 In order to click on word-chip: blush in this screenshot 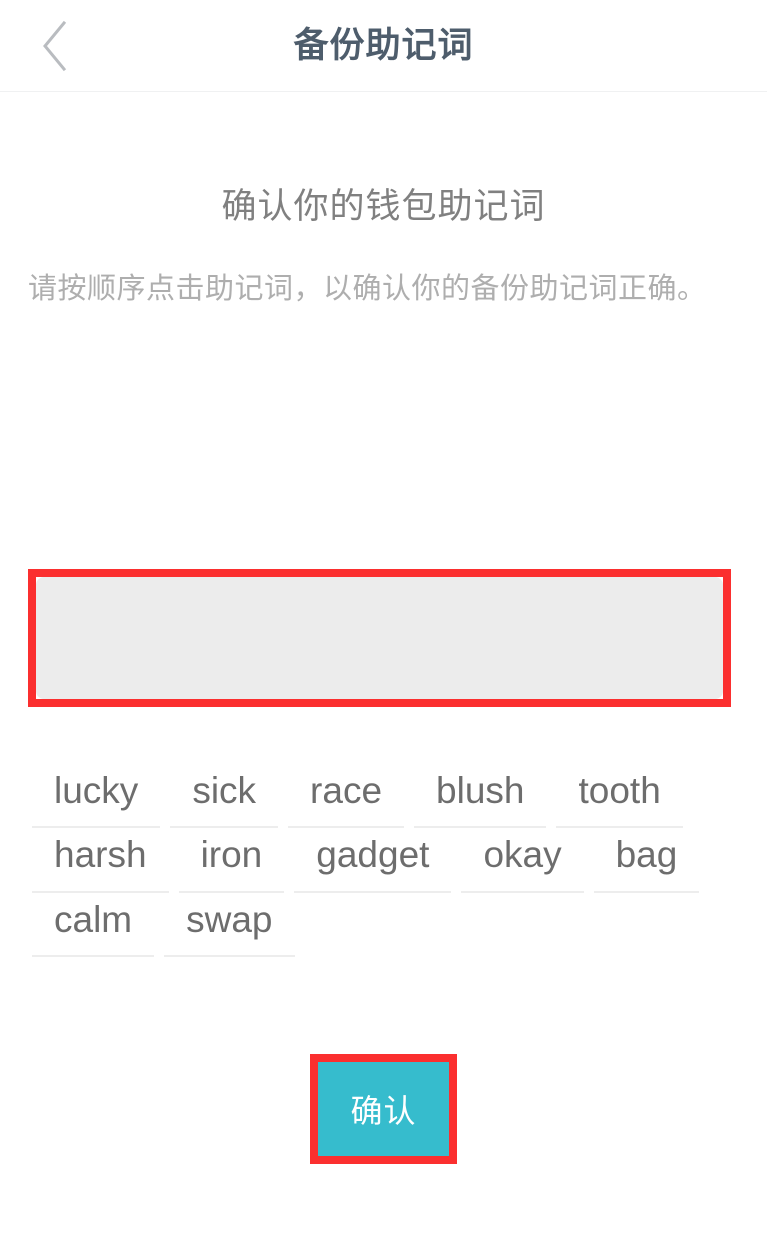, I will do `click(480, 796)`.